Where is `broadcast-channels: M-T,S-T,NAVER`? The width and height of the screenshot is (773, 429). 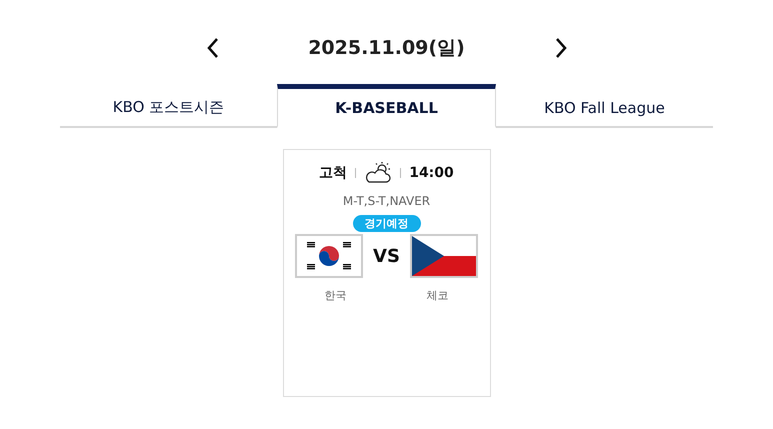 broadcast-channels: M-T,S-T,NAVER is located at coordinates (386, 201).